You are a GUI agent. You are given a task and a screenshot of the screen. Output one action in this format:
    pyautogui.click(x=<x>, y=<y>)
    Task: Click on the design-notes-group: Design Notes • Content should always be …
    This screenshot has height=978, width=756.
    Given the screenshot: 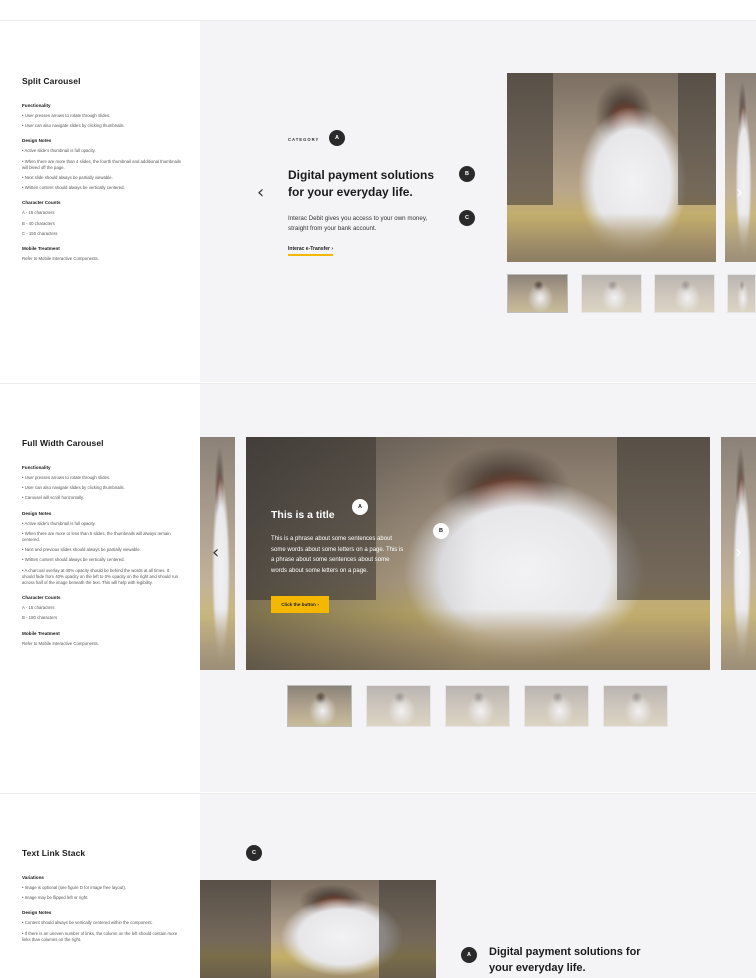 What is the action you would take?
    pyautogui.click(x=102, y=926)
    